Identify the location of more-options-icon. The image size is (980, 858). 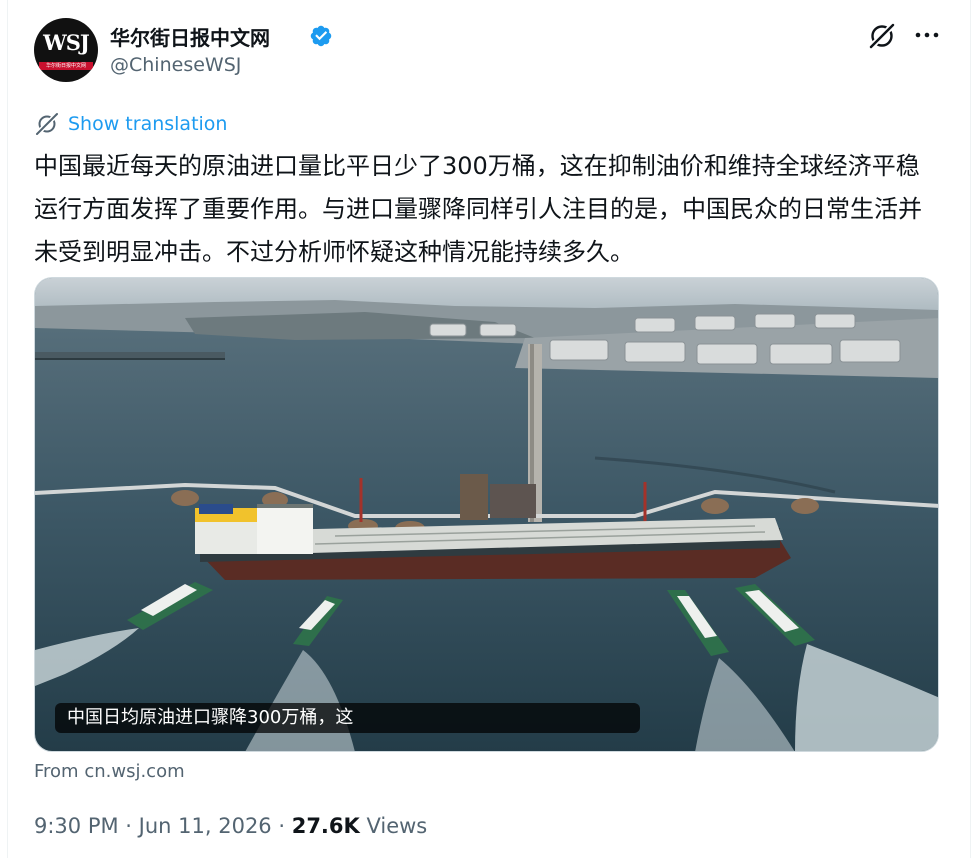
(927, 35).